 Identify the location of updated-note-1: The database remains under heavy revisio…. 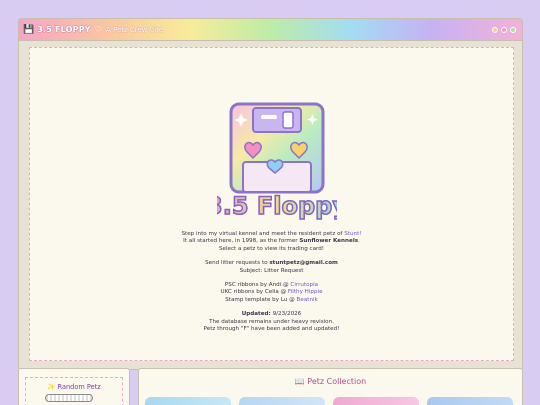
(271, 321).